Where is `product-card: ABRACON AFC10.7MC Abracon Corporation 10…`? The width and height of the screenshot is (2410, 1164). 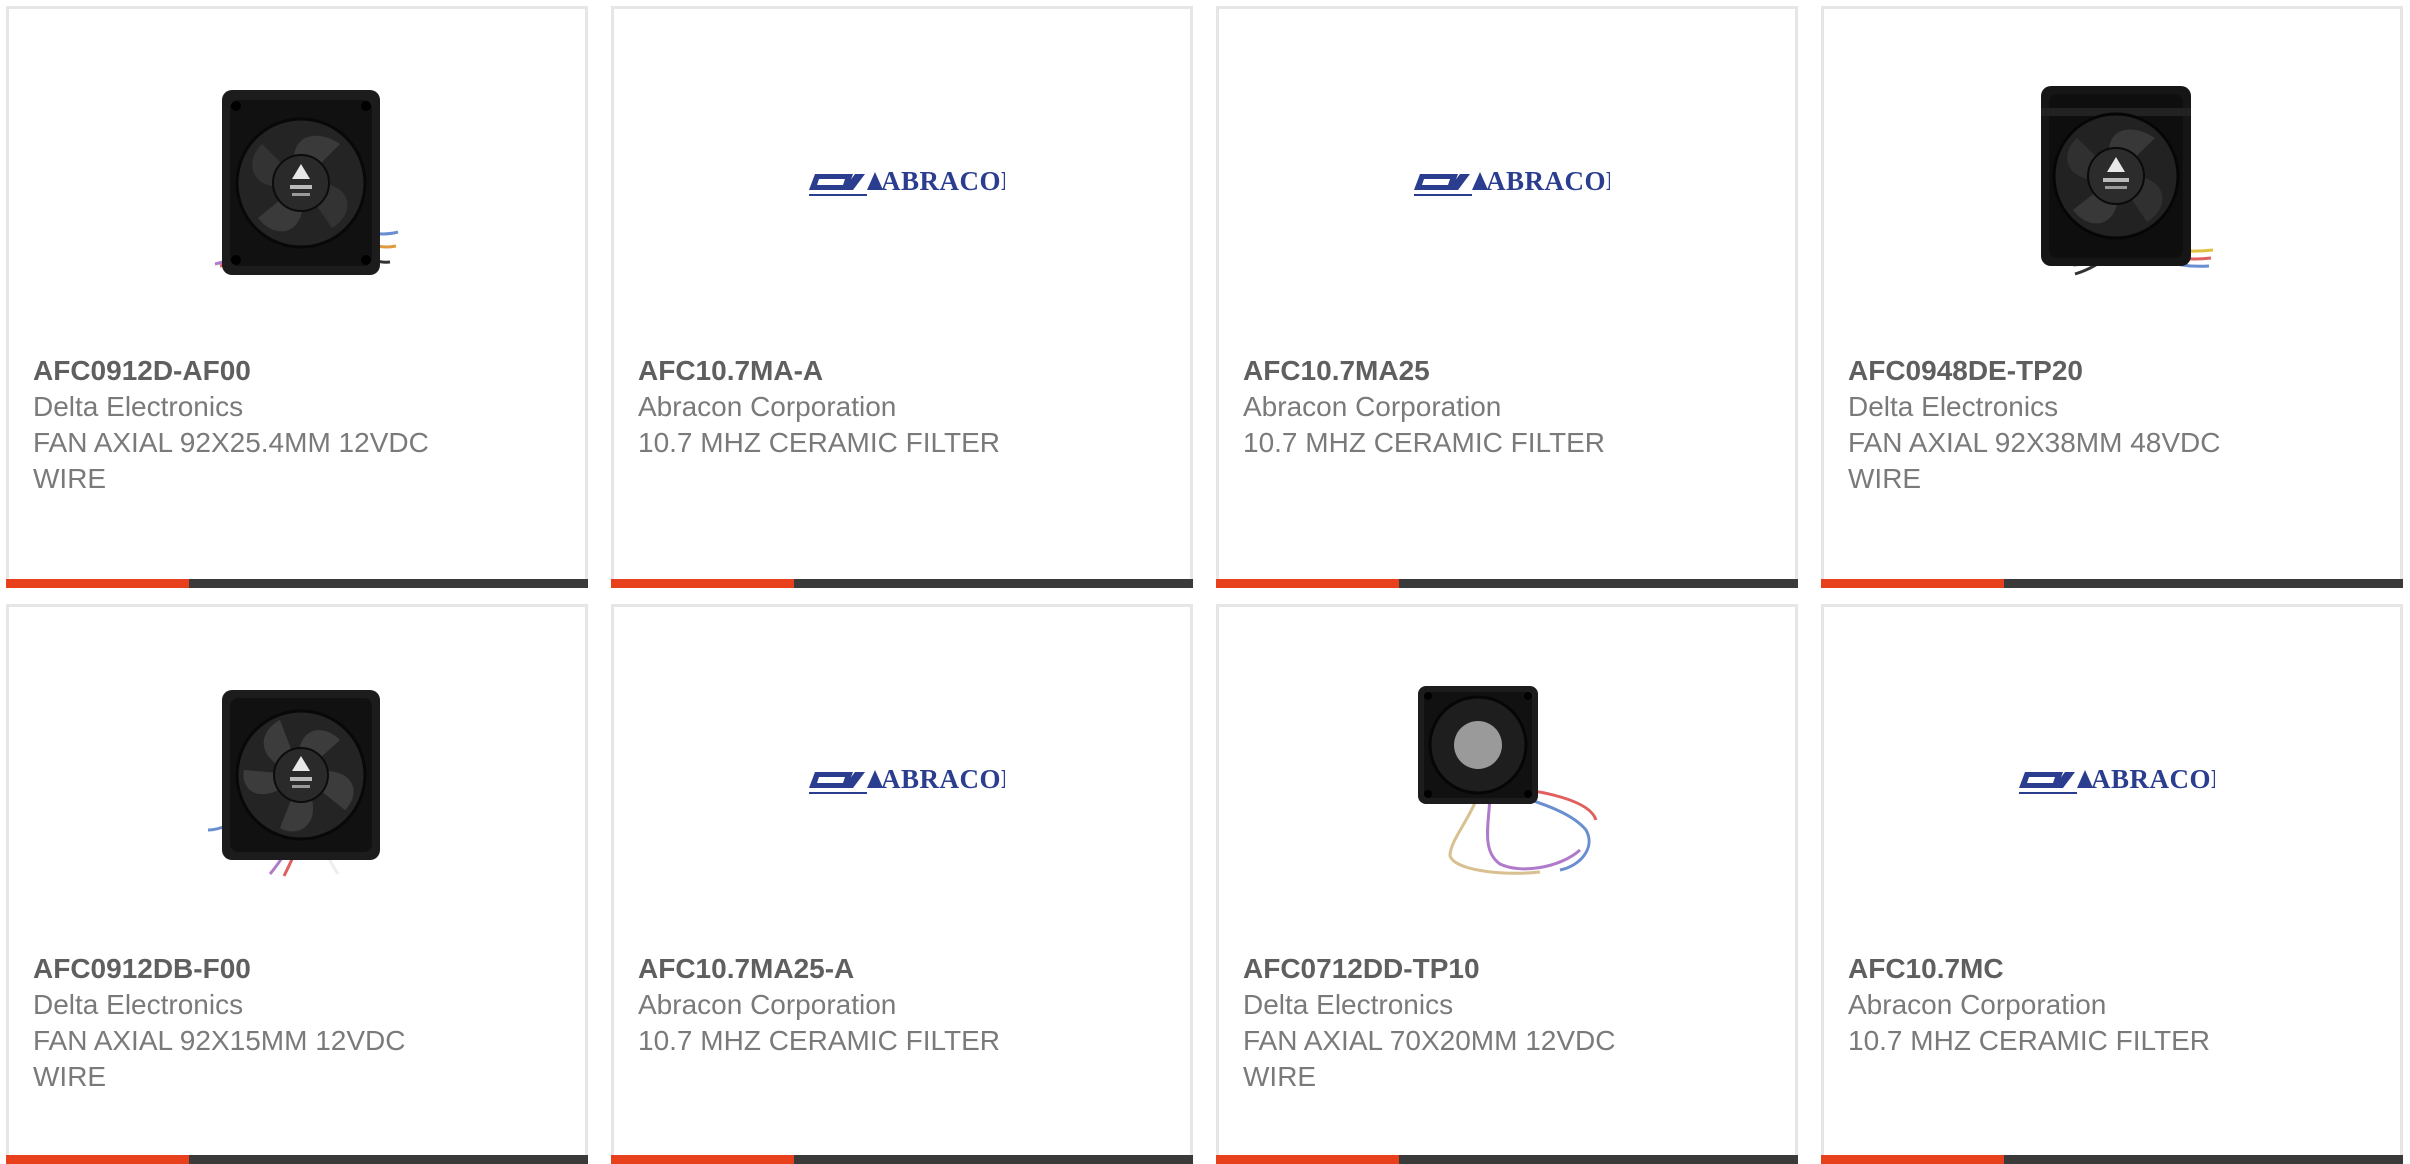
product-card: ABRACON AFC10.7MC Abracon Corporation 10… is located at coordinates (2112, 884).